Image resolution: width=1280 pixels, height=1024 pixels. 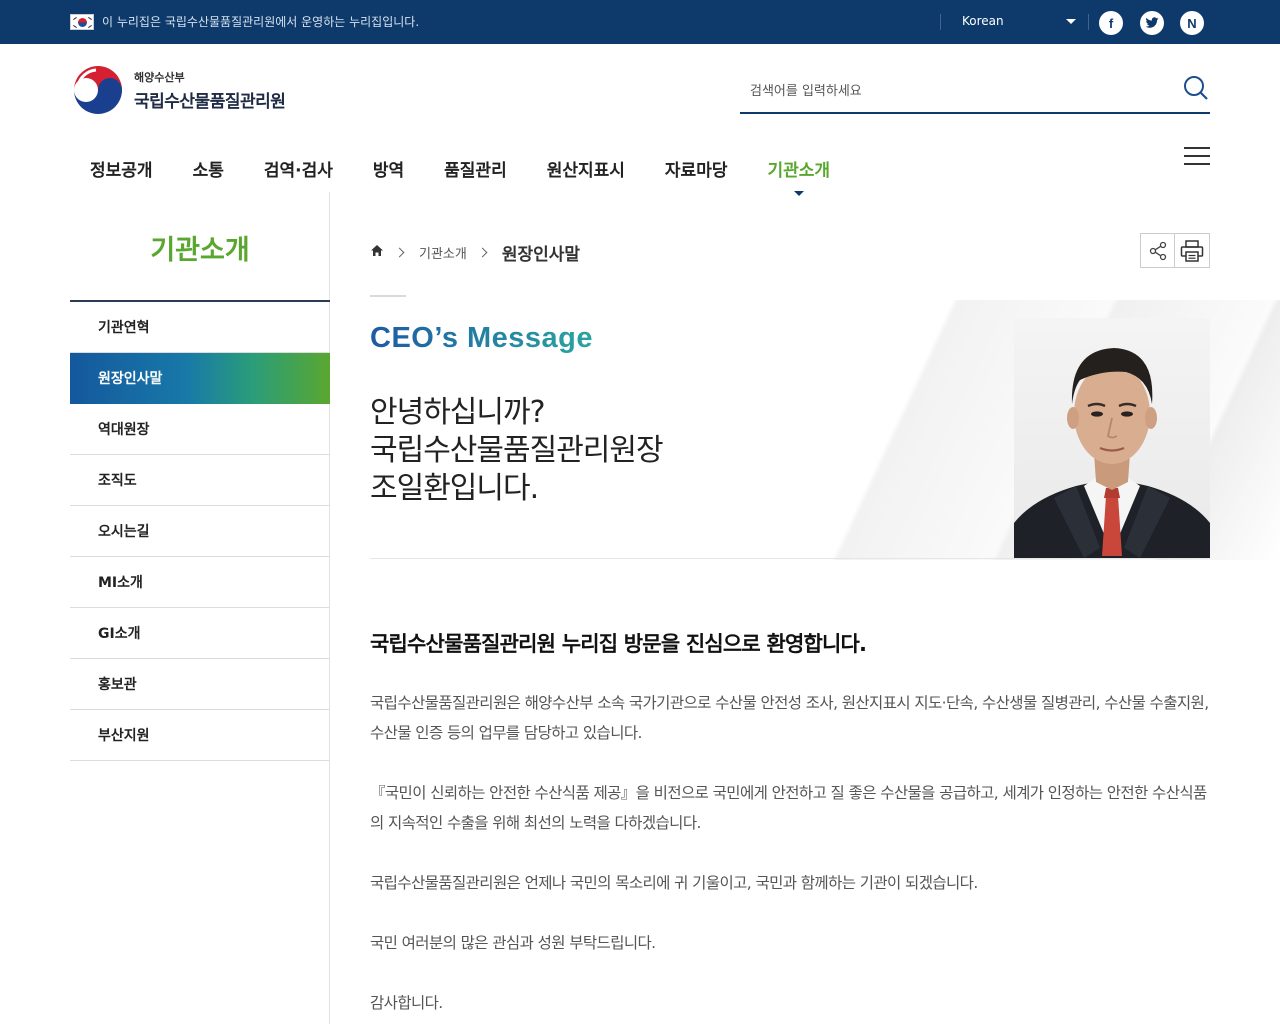 What do you see at coordinates (983, 21) in the screenshot?
I see `language-label: Korean` at bounding box center [983, 21].